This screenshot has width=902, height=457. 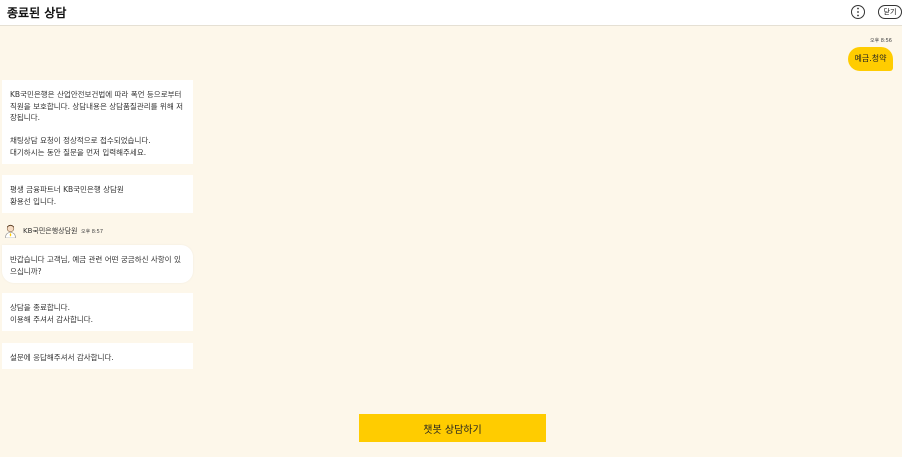 I want to click on bot-message-agent-intro: 평생 금융파트너 KB국민은행 상담원 황용선 입니다., so click(x=97, y=194).